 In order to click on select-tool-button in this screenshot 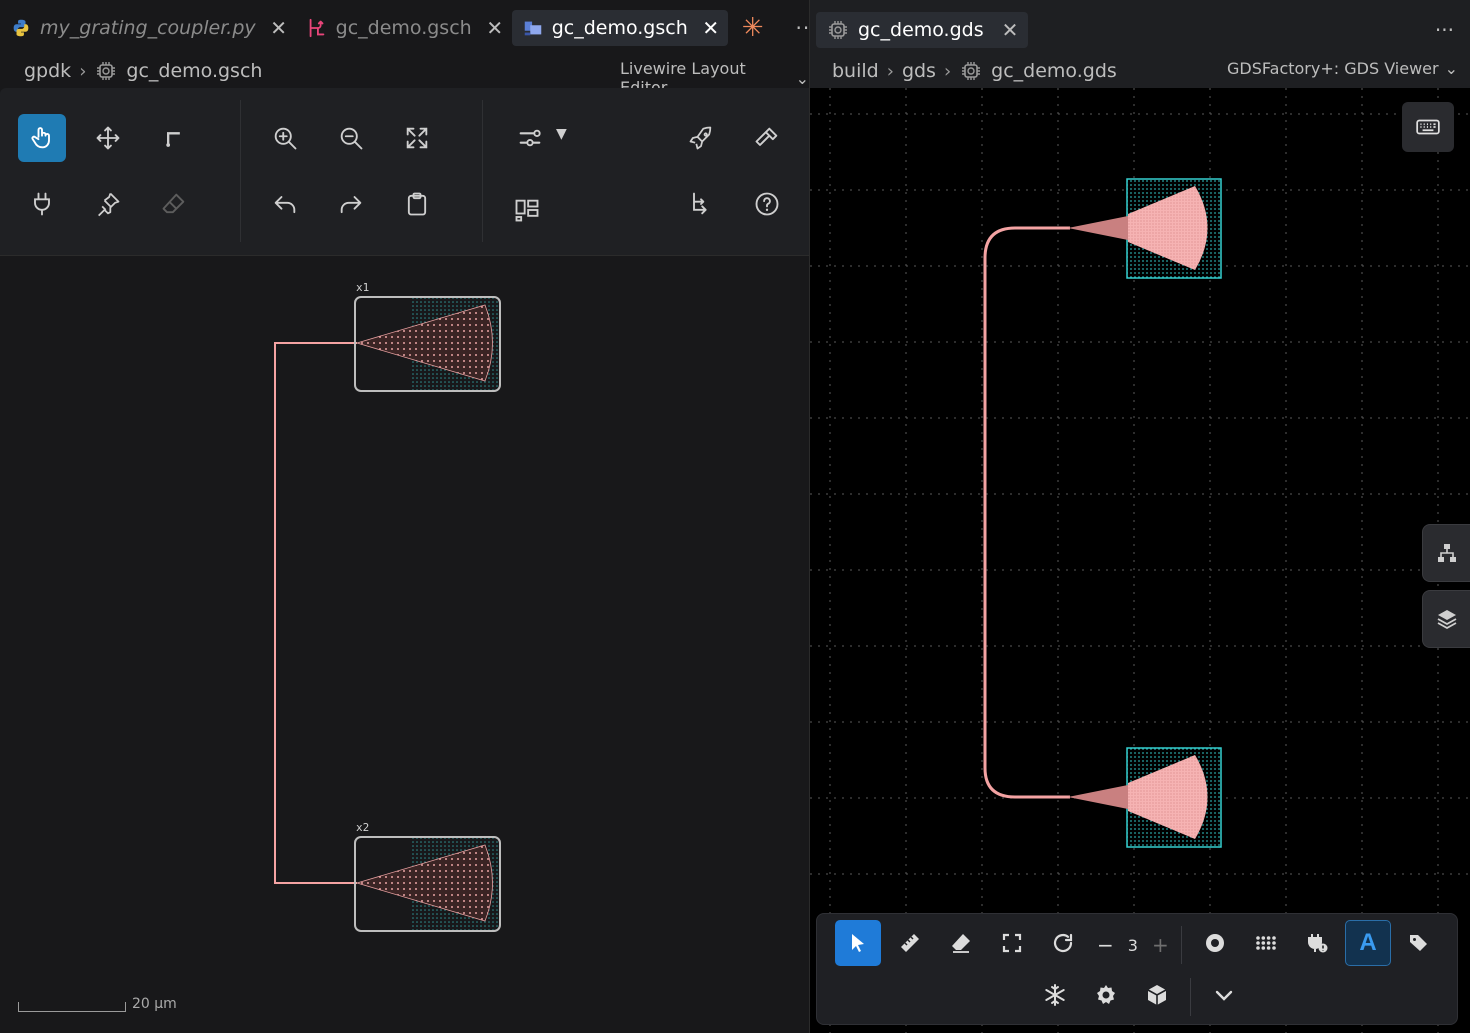, I will do `click(42, 138)`.